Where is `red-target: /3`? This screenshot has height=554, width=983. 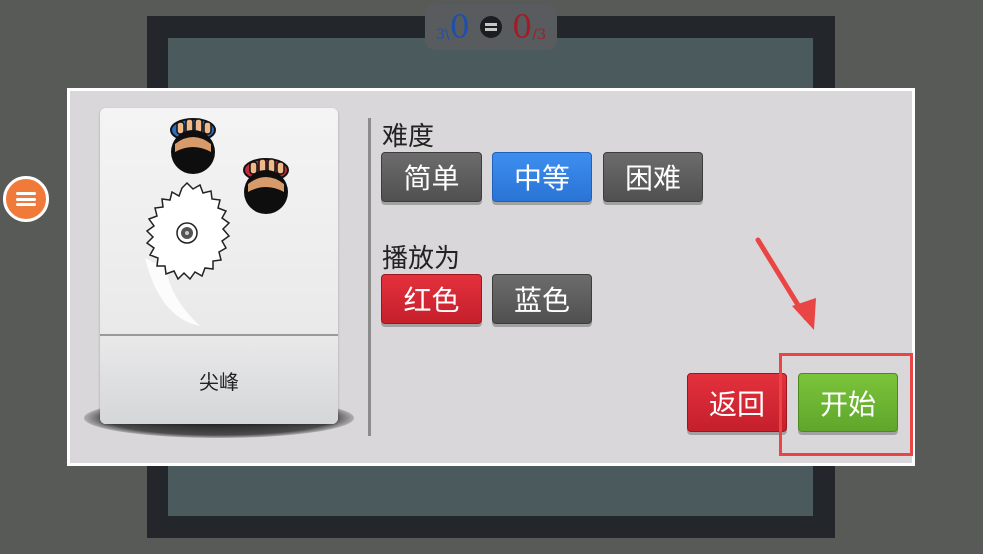 red-target: /3 is located at coordinates (539, 35).